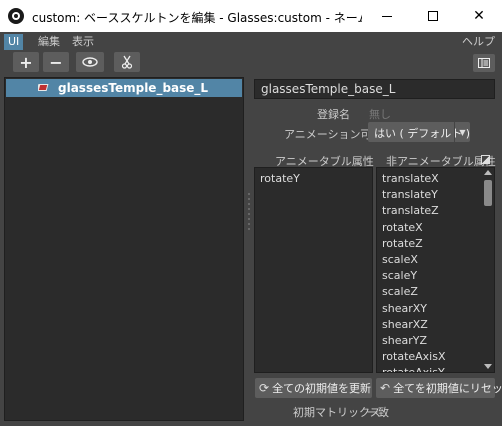  What do you see at coordinates (405, 325) in the screenshot?
I see `attribute-item: shearXZ` at bounding box center [405, 325].